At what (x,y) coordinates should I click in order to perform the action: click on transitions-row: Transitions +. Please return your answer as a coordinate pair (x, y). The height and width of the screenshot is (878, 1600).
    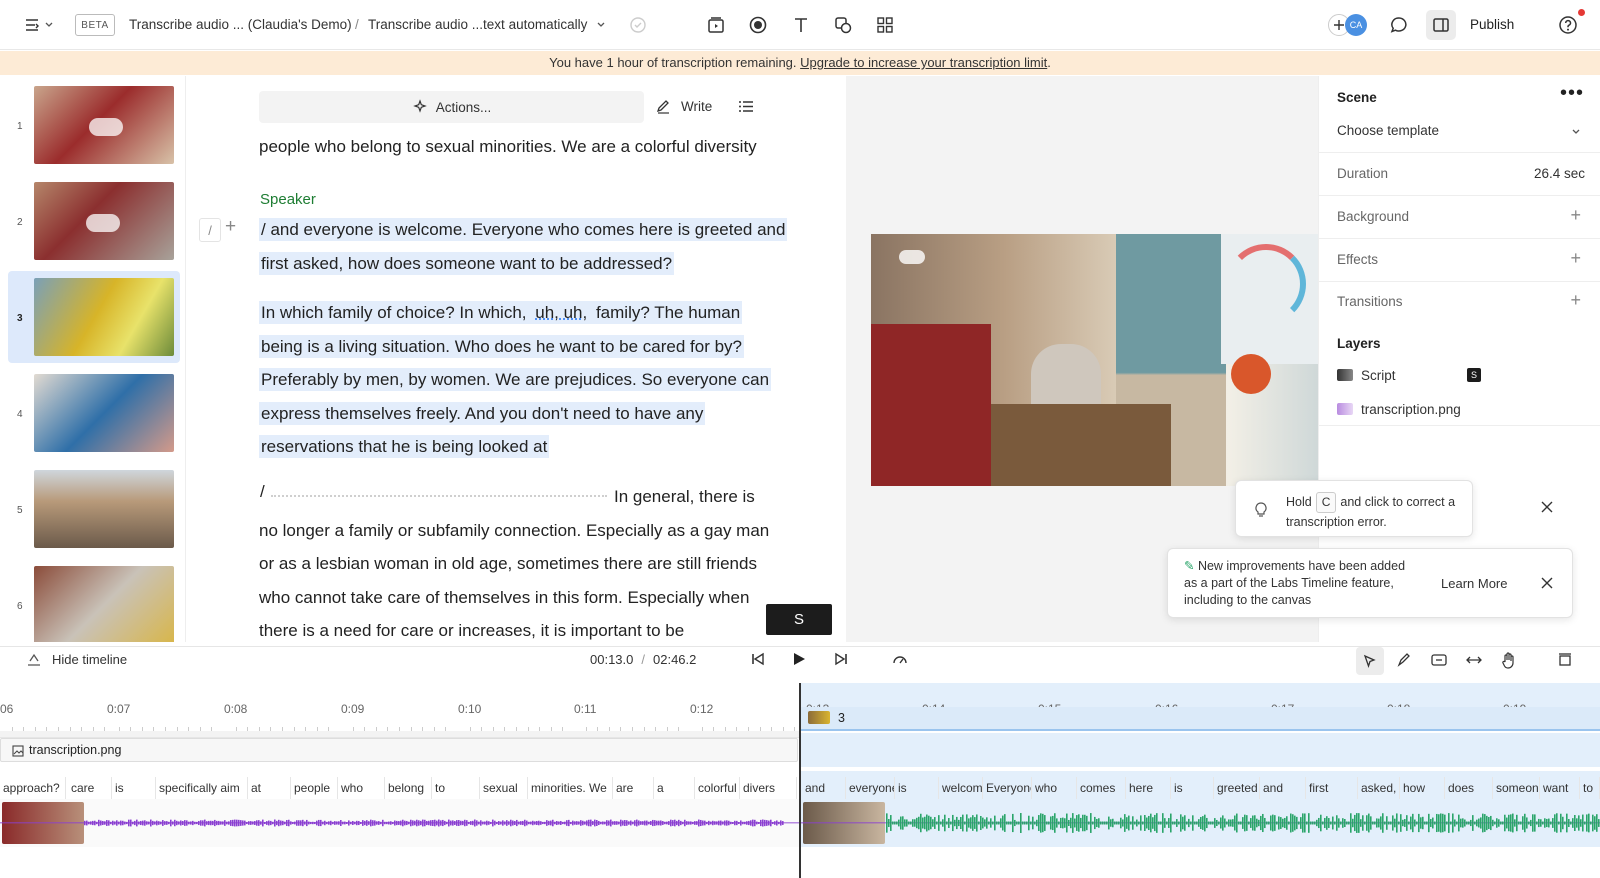
    Looking at the image, I should click on (1459, 303).